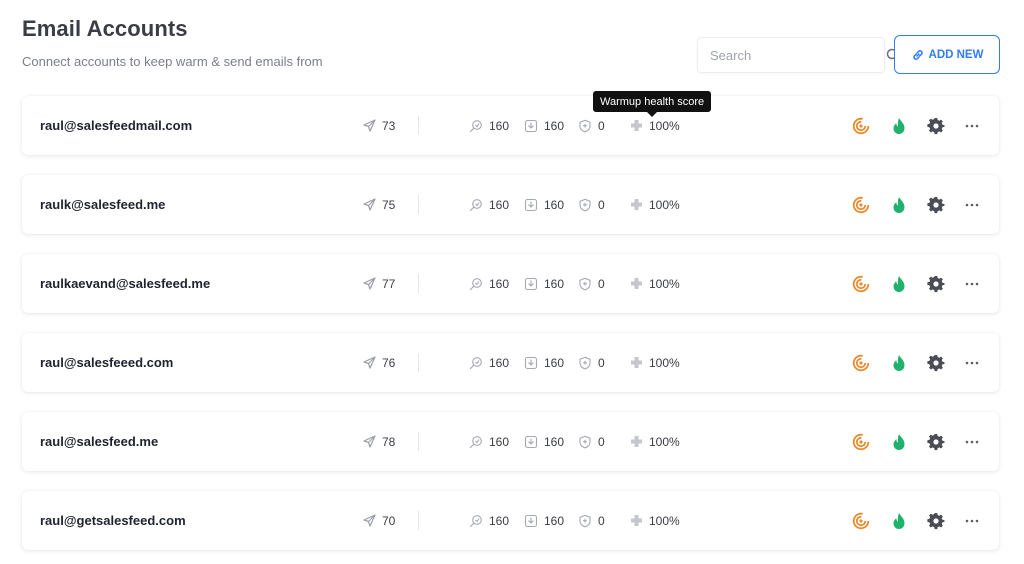 The width and height of the screenshot is (1024, 564). I want to click on account-email: raulkaevand@salesfeed.me, so click(125, 283).